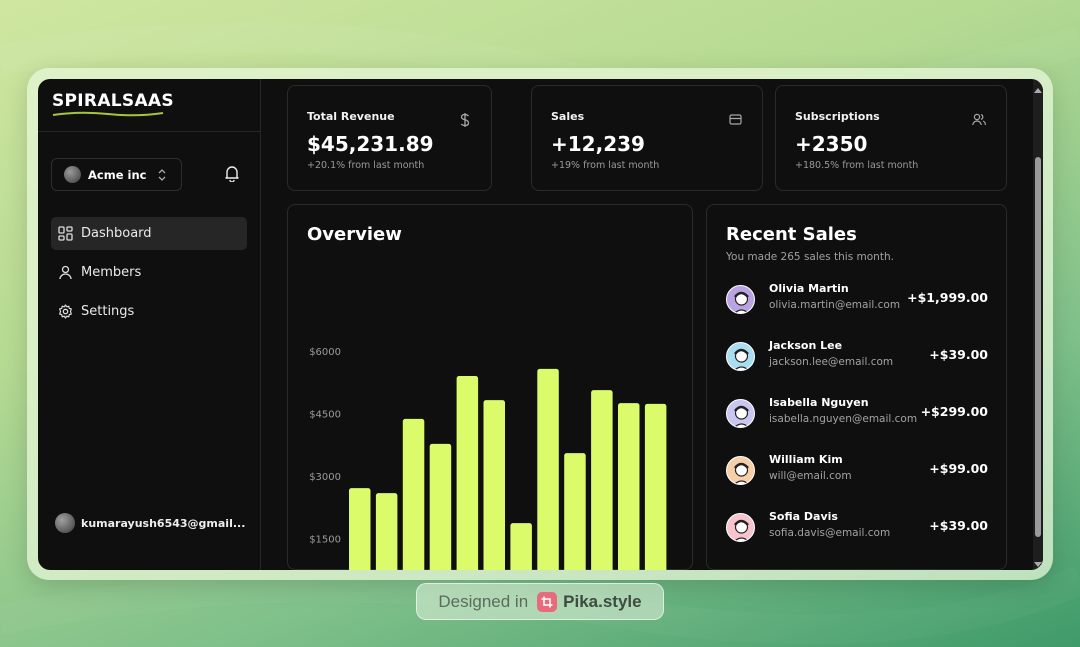  I want to click on logo-area: SPIRALSAAS, so click(149, 105).